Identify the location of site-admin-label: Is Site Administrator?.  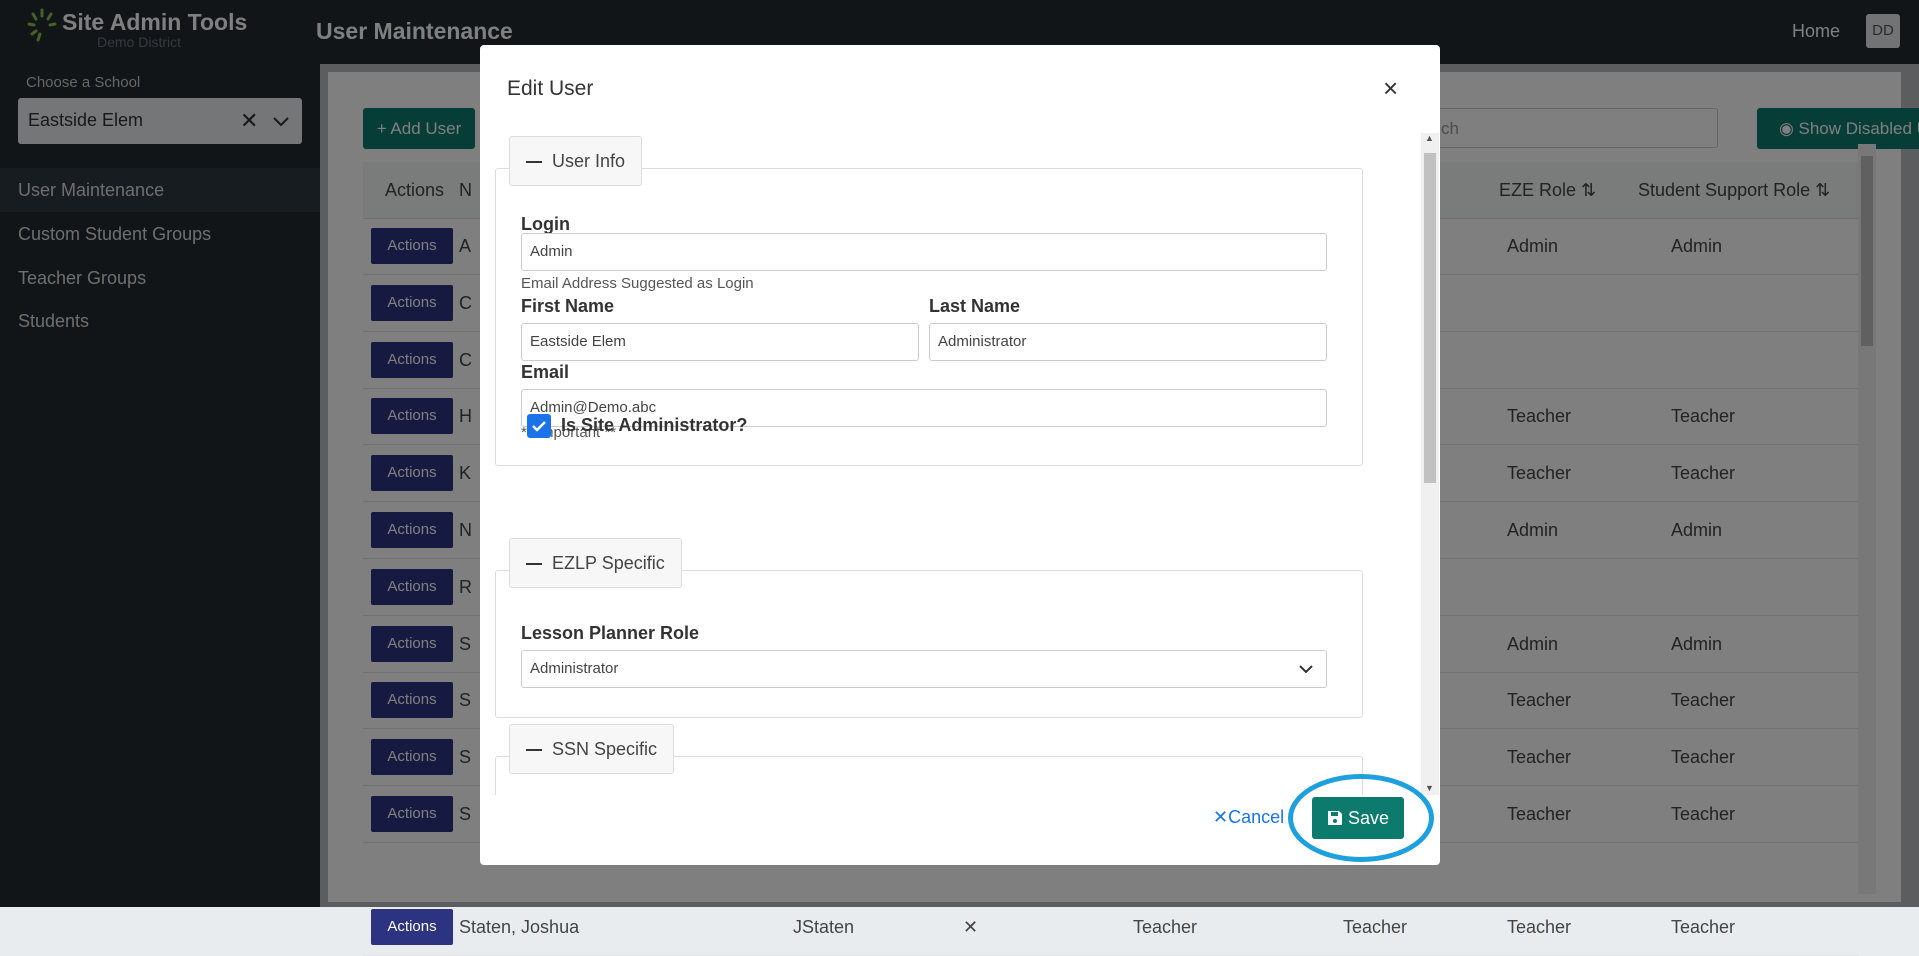
(654, 425).